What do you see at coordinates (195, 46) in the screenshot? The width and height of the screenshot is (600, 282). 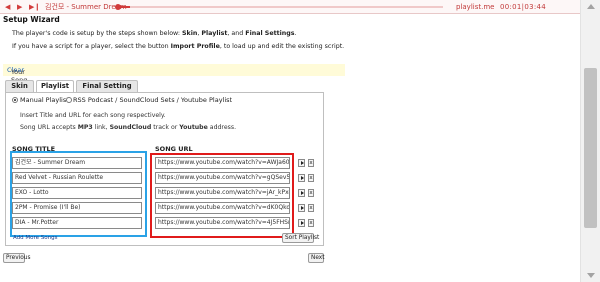 I see `intro-import-profile: Import Profile` at bounding box center [195, 46].